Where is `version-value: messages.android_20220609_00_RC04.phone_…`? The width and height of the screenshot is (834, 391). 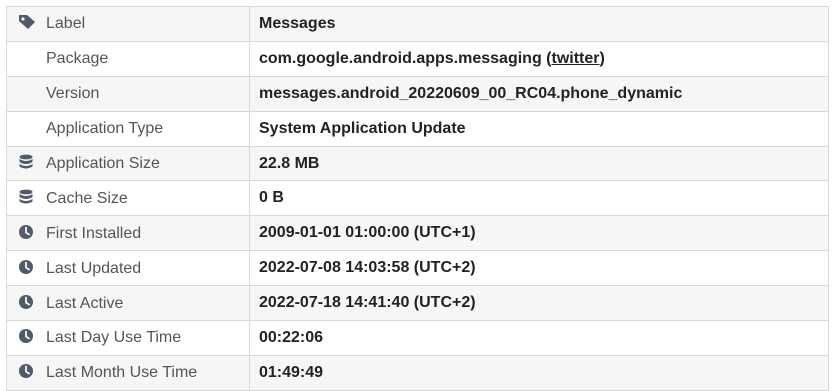 version-value: messages.android_20220609_00_RC04.phone_… is located at coordinates (539, 93).